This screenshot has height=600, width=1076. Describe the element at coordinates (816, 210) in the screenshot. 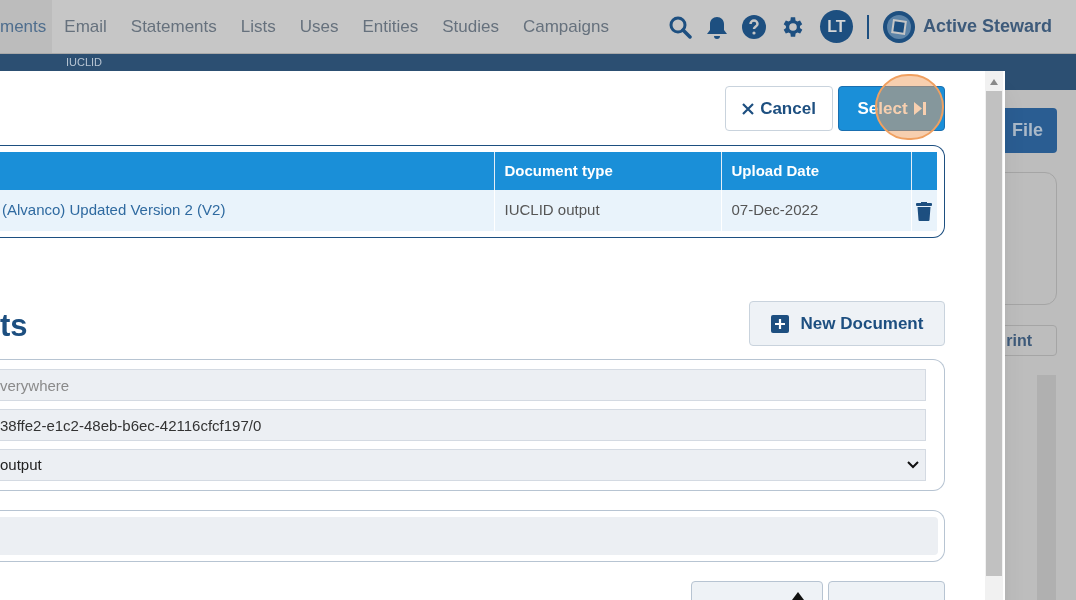

I see `table-cell: 07-Dec-2022` at that location.